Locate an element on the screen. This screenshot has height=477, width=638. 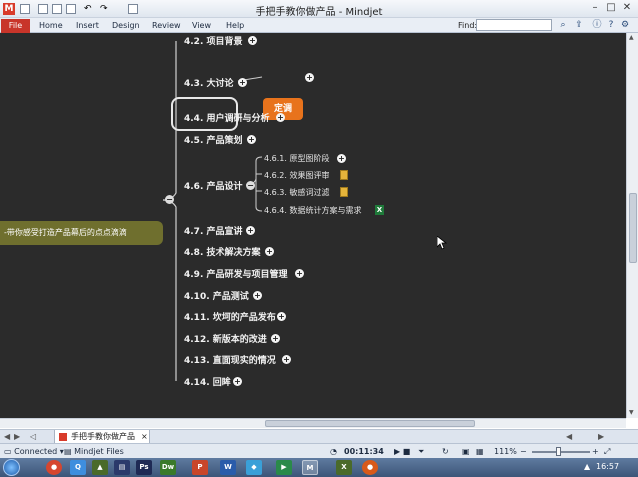
firefox-icon: ● is located at coordinates (370, 467).